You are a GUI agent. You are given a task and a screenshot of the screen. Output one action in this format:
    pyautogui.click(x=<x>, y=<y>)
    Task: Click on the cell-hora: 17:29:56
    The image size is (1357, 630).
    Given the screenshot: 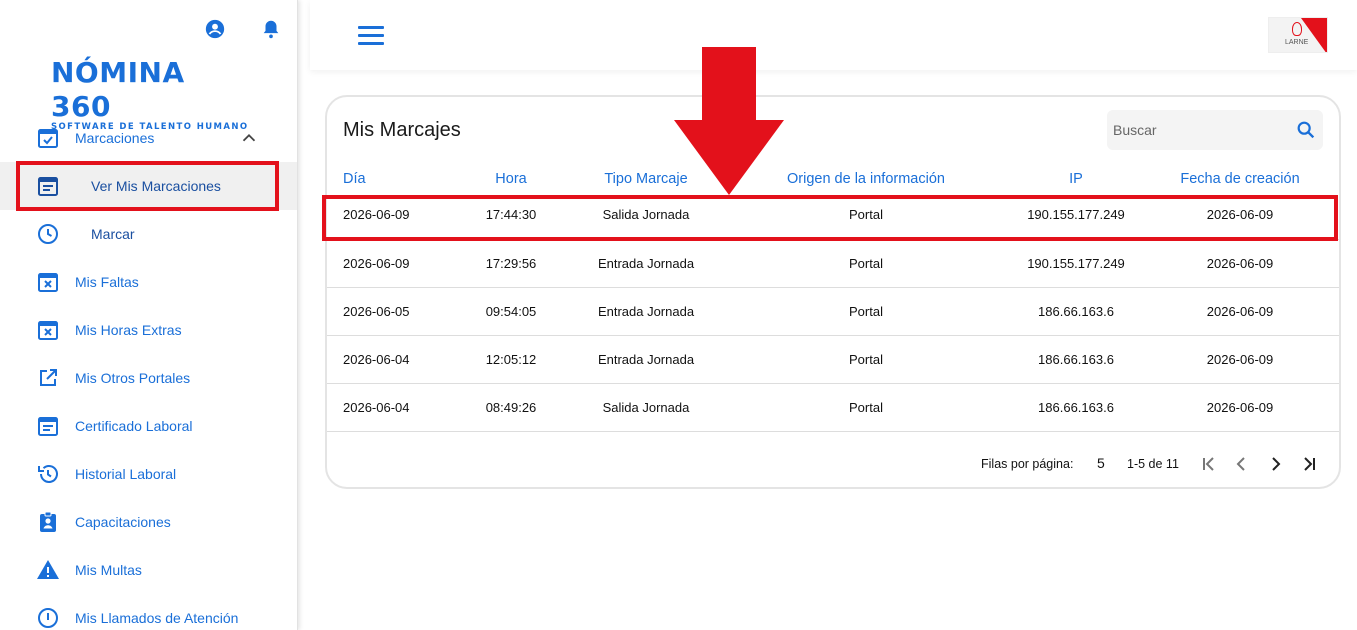 What is the action you would take?
    pyautogui.click(x=511, y=263)
    